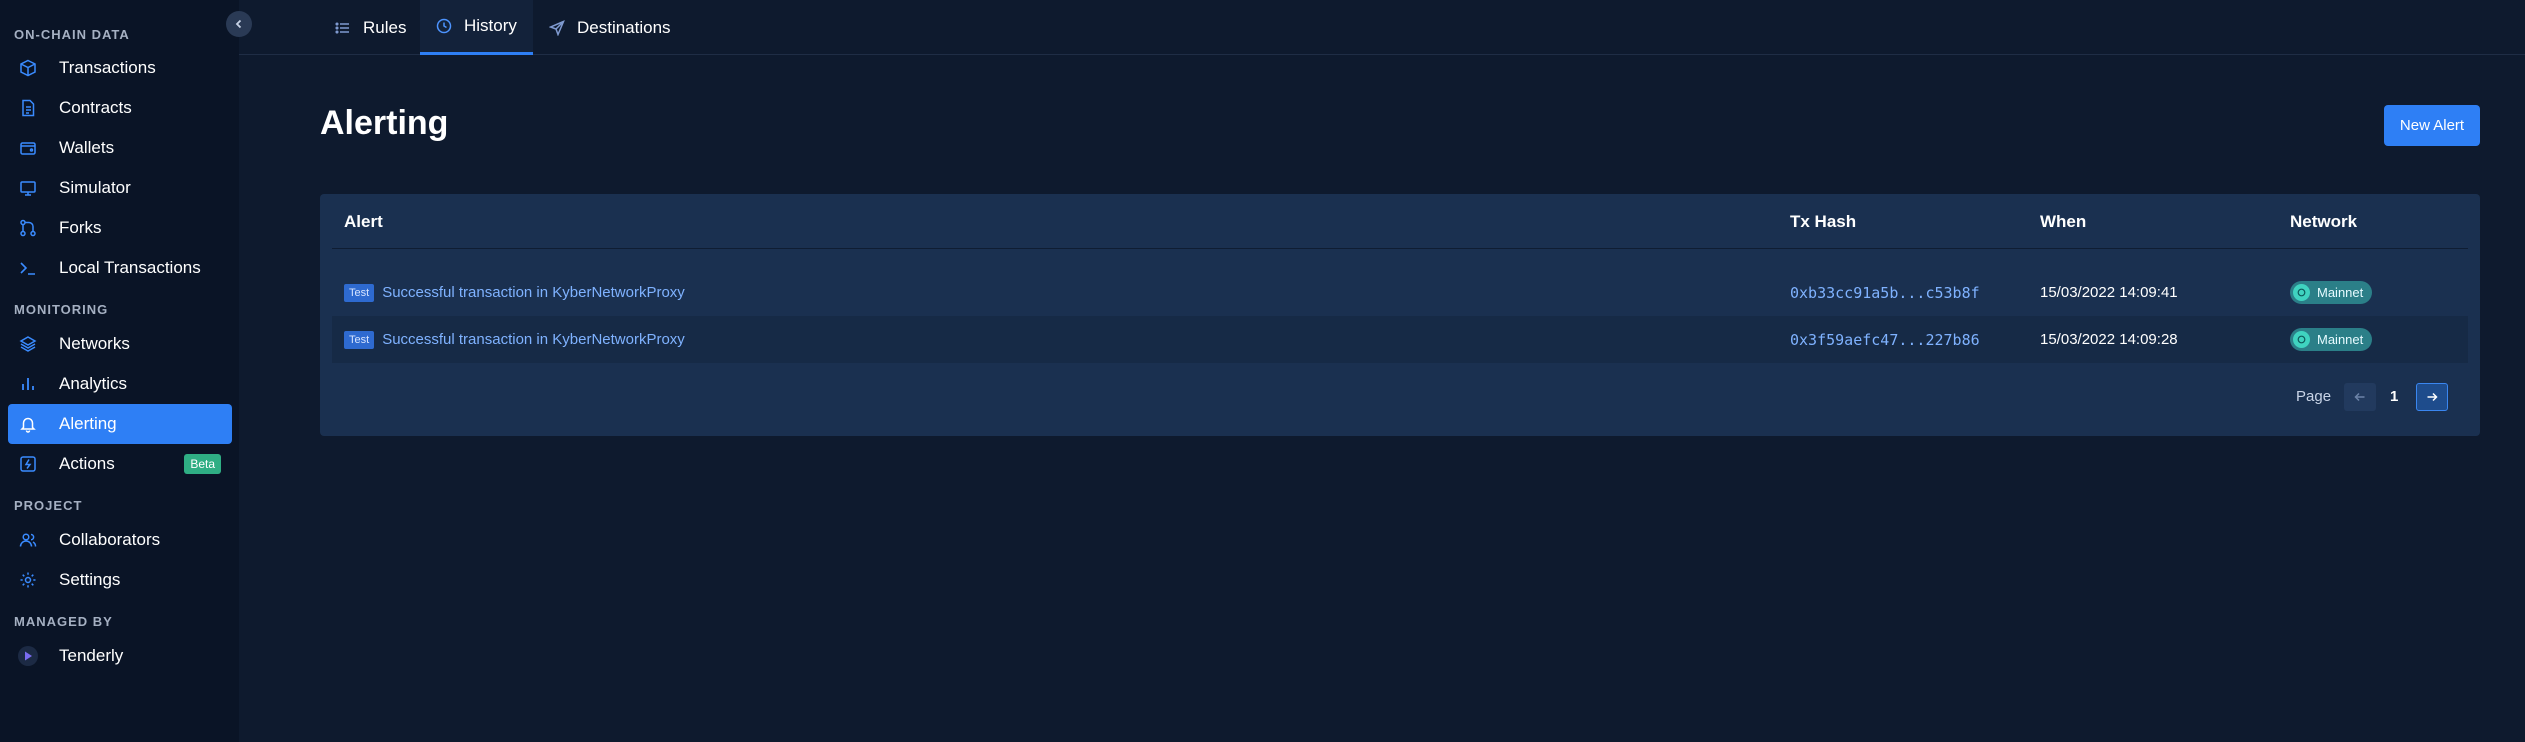 The height and width of the screenshot is (742, 2525). Describe the element at coordinates (61, 309) in the screenshot. I see `section-label-monitoring: MONITORING` at that location.